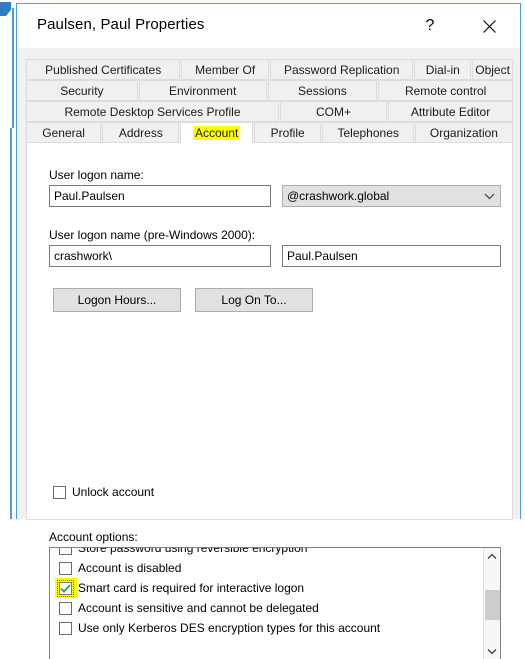 Image resolution: width=525 pixels, height=659 pixels. I want to click on question-mark-icon: ?, so click(430, 25).